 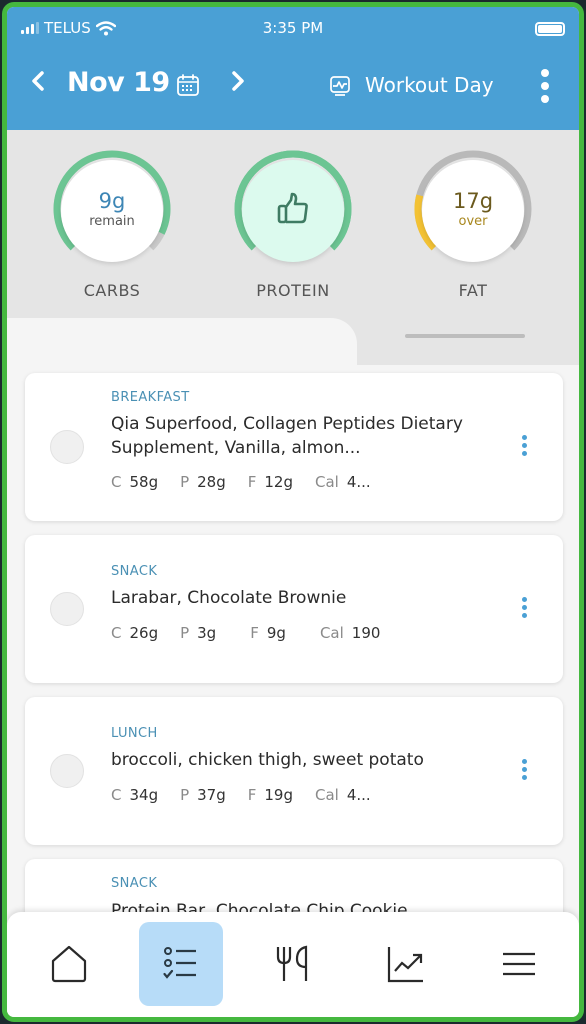 I want to click on nav-menu, so click(x=519, y=964).